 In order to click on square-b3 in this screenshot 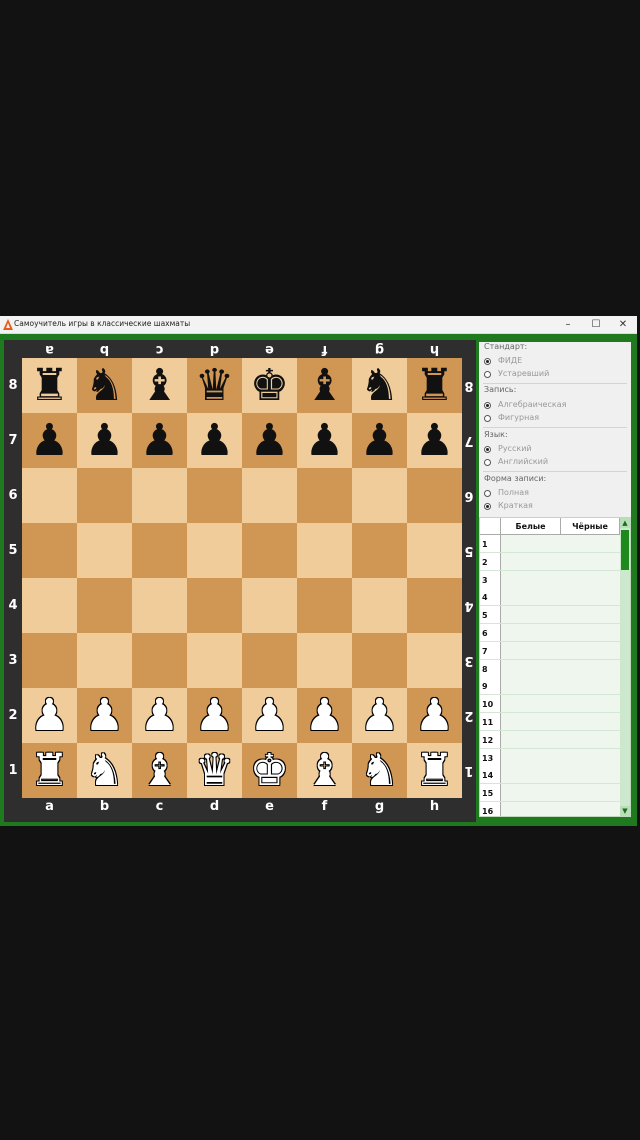, I will do `click(104, 660)`.